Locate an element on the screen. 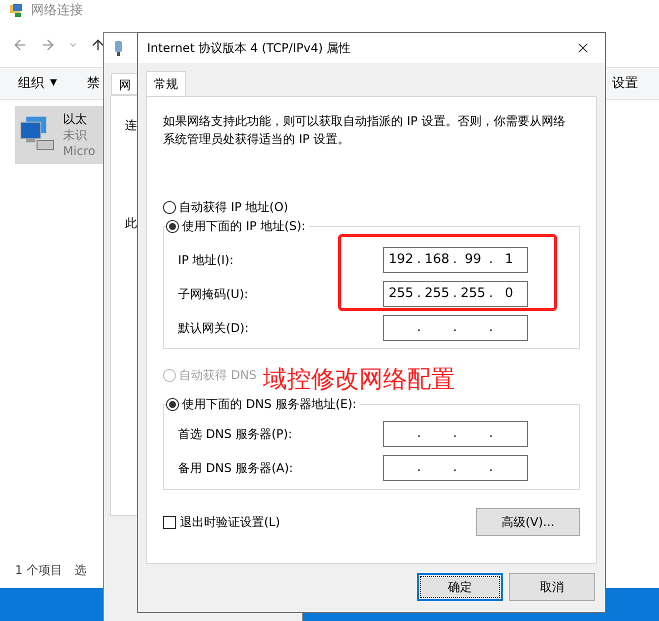 Image resolution: width=659 pixels, height=621 pixels. field-label: 默认网关(D): is located at coordinates (214, 328).